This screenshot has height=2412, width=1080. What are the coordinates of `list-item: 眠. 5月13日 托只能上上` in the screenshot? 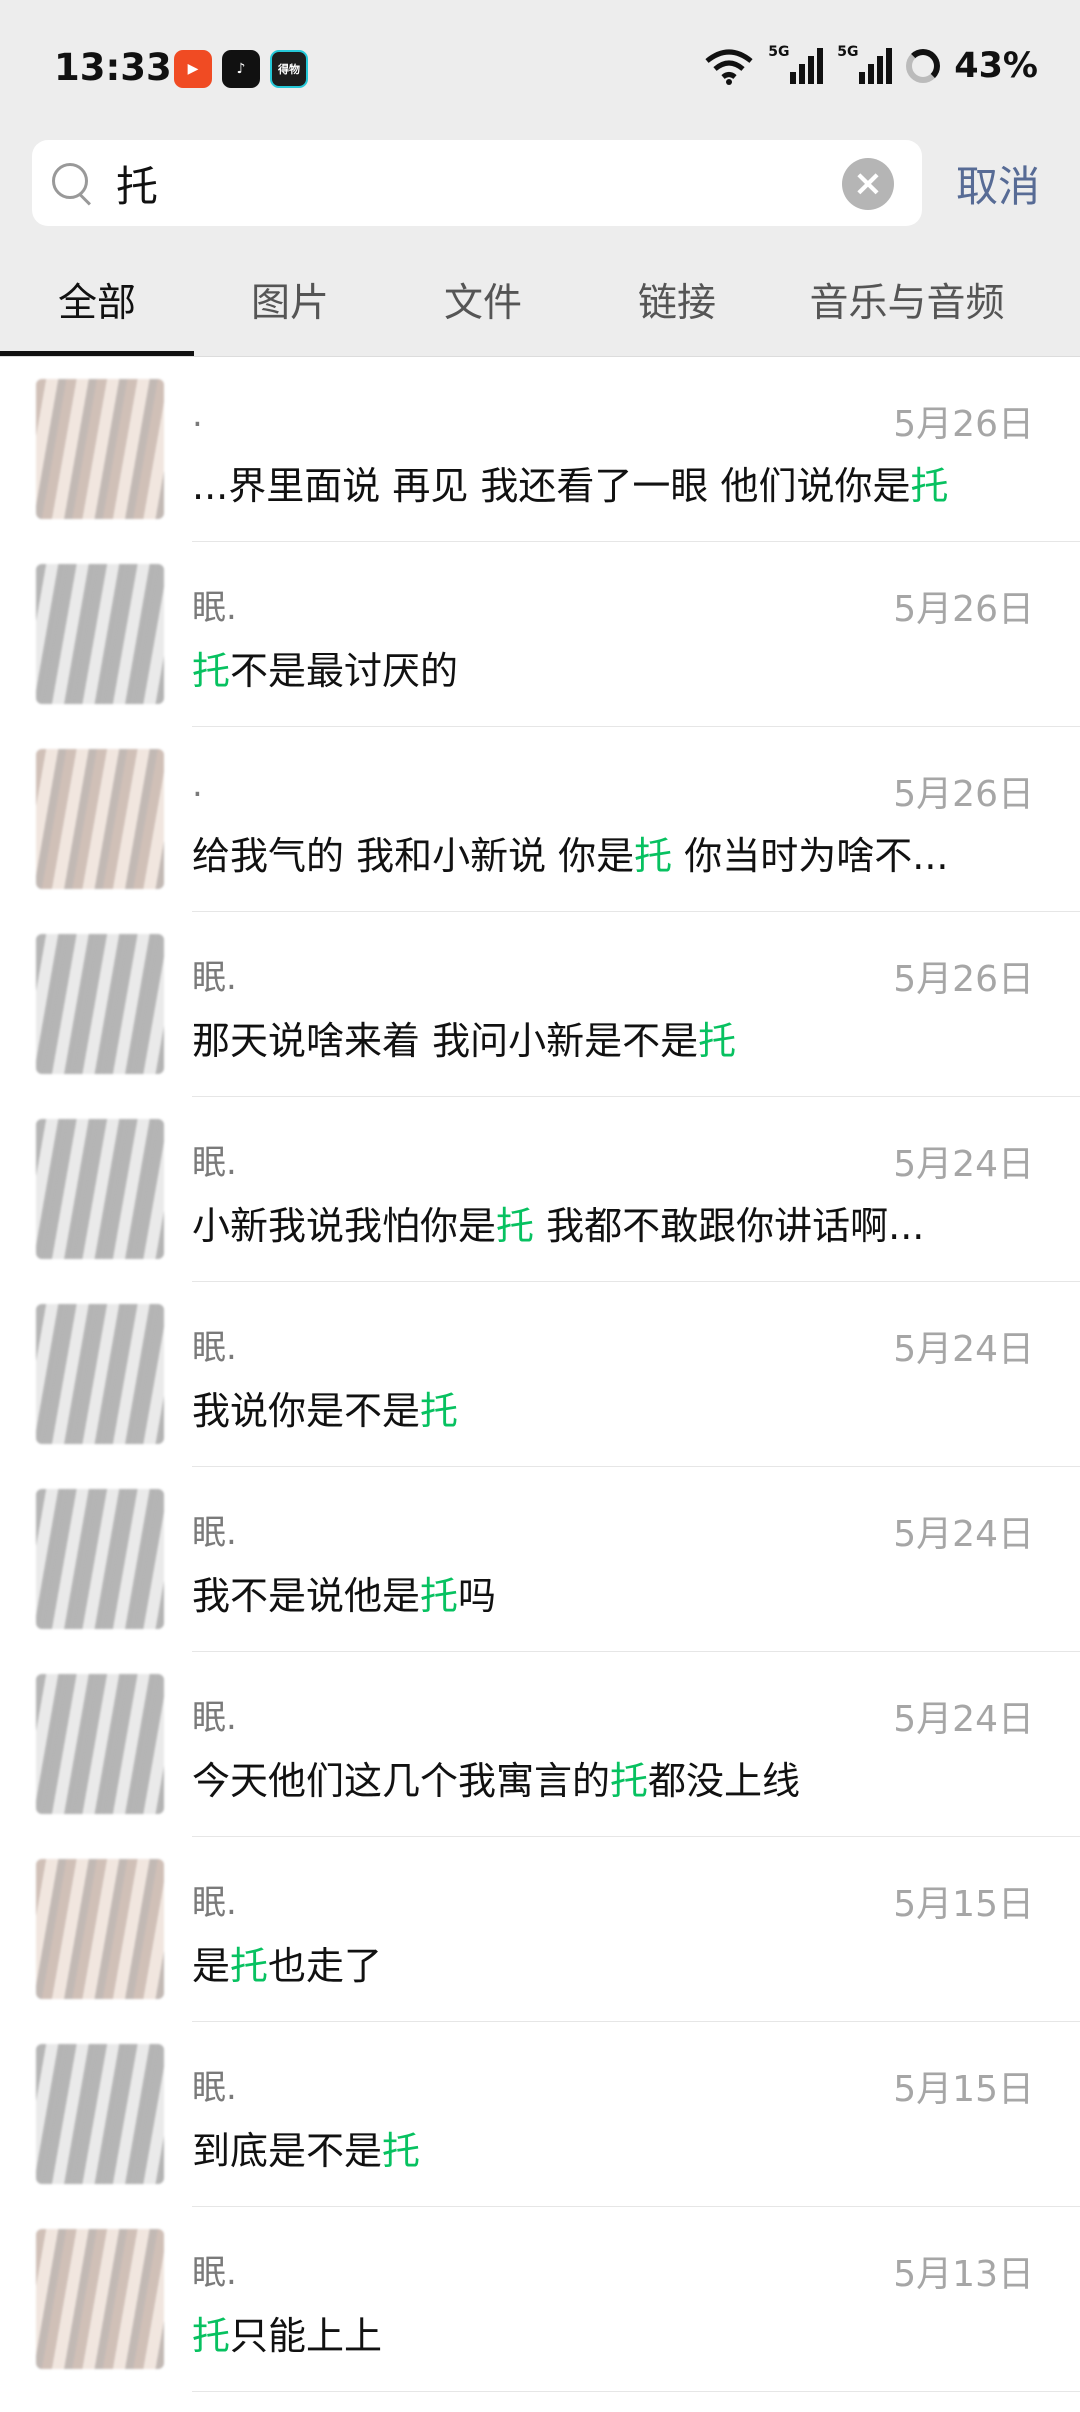 It's located at (540, 2299).